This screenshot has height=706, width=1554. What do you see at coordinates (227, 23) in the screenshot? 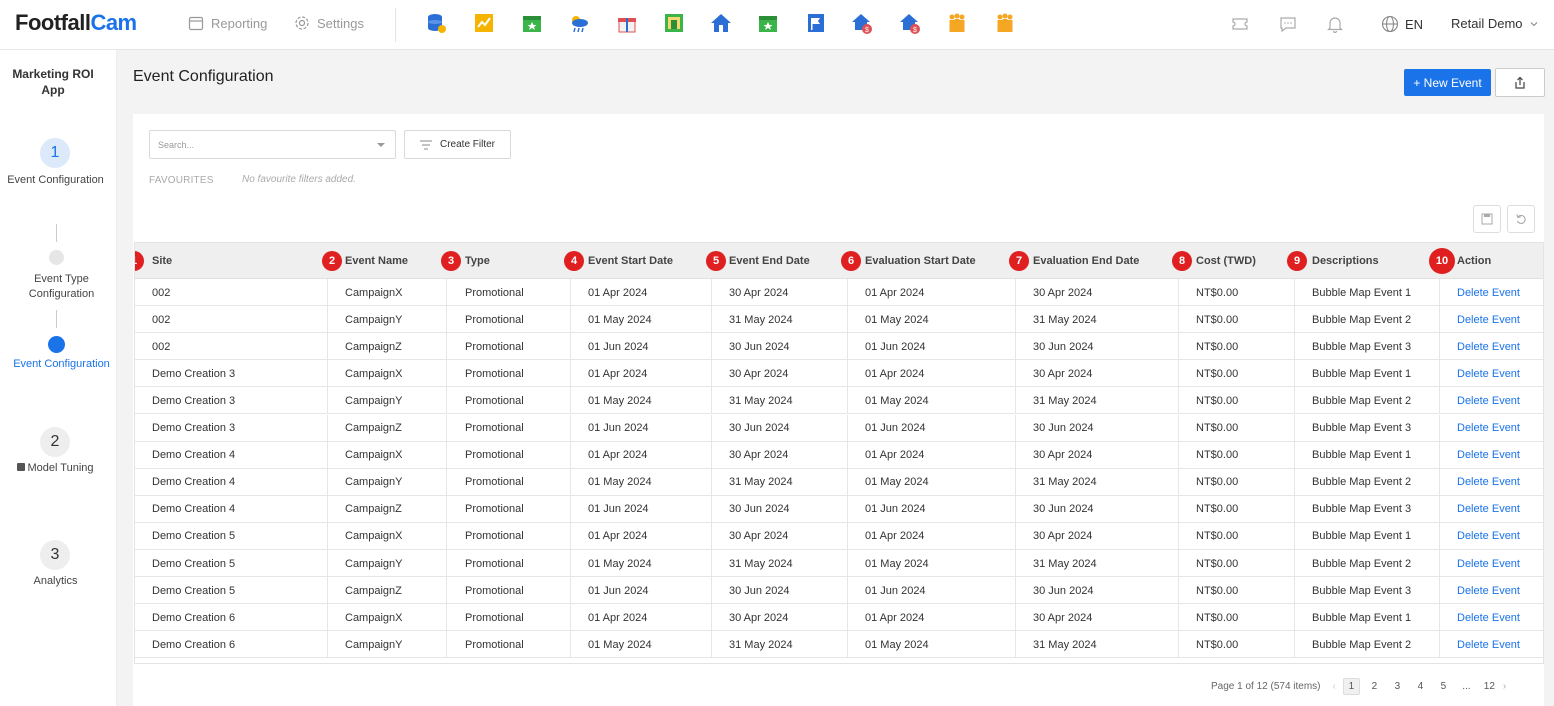
I see `nav-reporting: Reporting` at bounding box center [227, 23].